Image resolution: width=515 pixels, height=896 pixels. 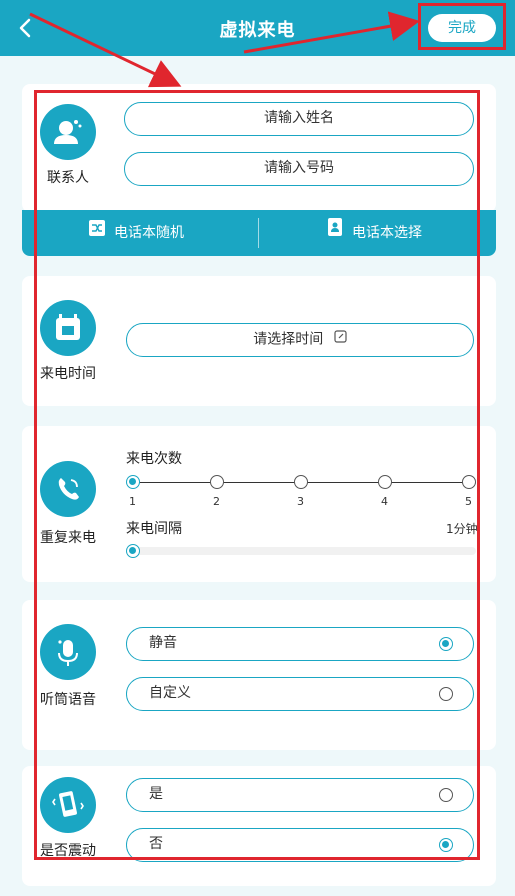 I want to click on annotation-box-done, so click(x=462, y=26).